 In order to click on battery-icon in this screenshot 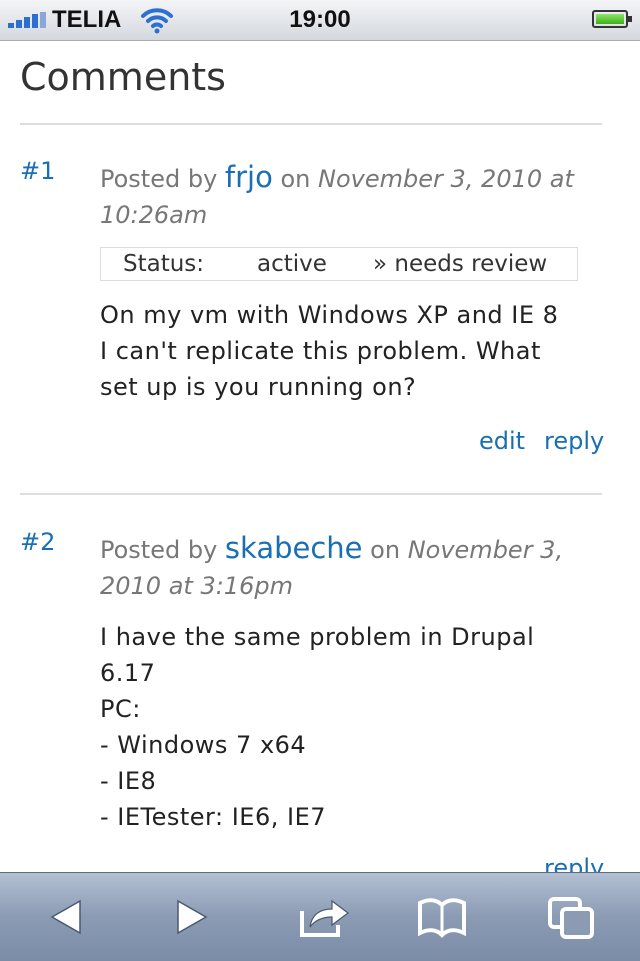, I will do `click(612, 19)`.